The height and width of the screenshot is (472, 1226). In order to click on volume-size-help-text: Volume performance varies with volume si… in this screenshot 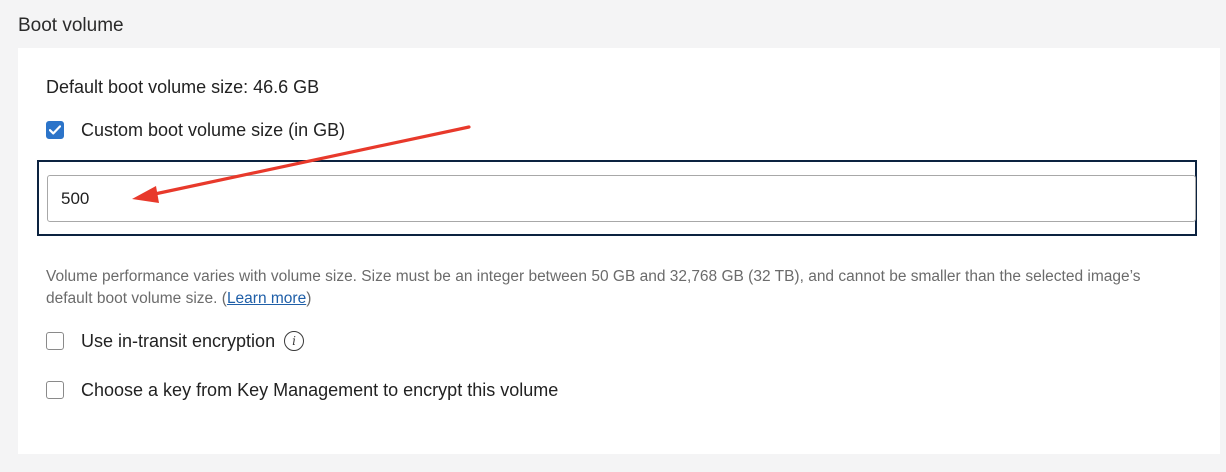, I will do `click(606, 288)`.